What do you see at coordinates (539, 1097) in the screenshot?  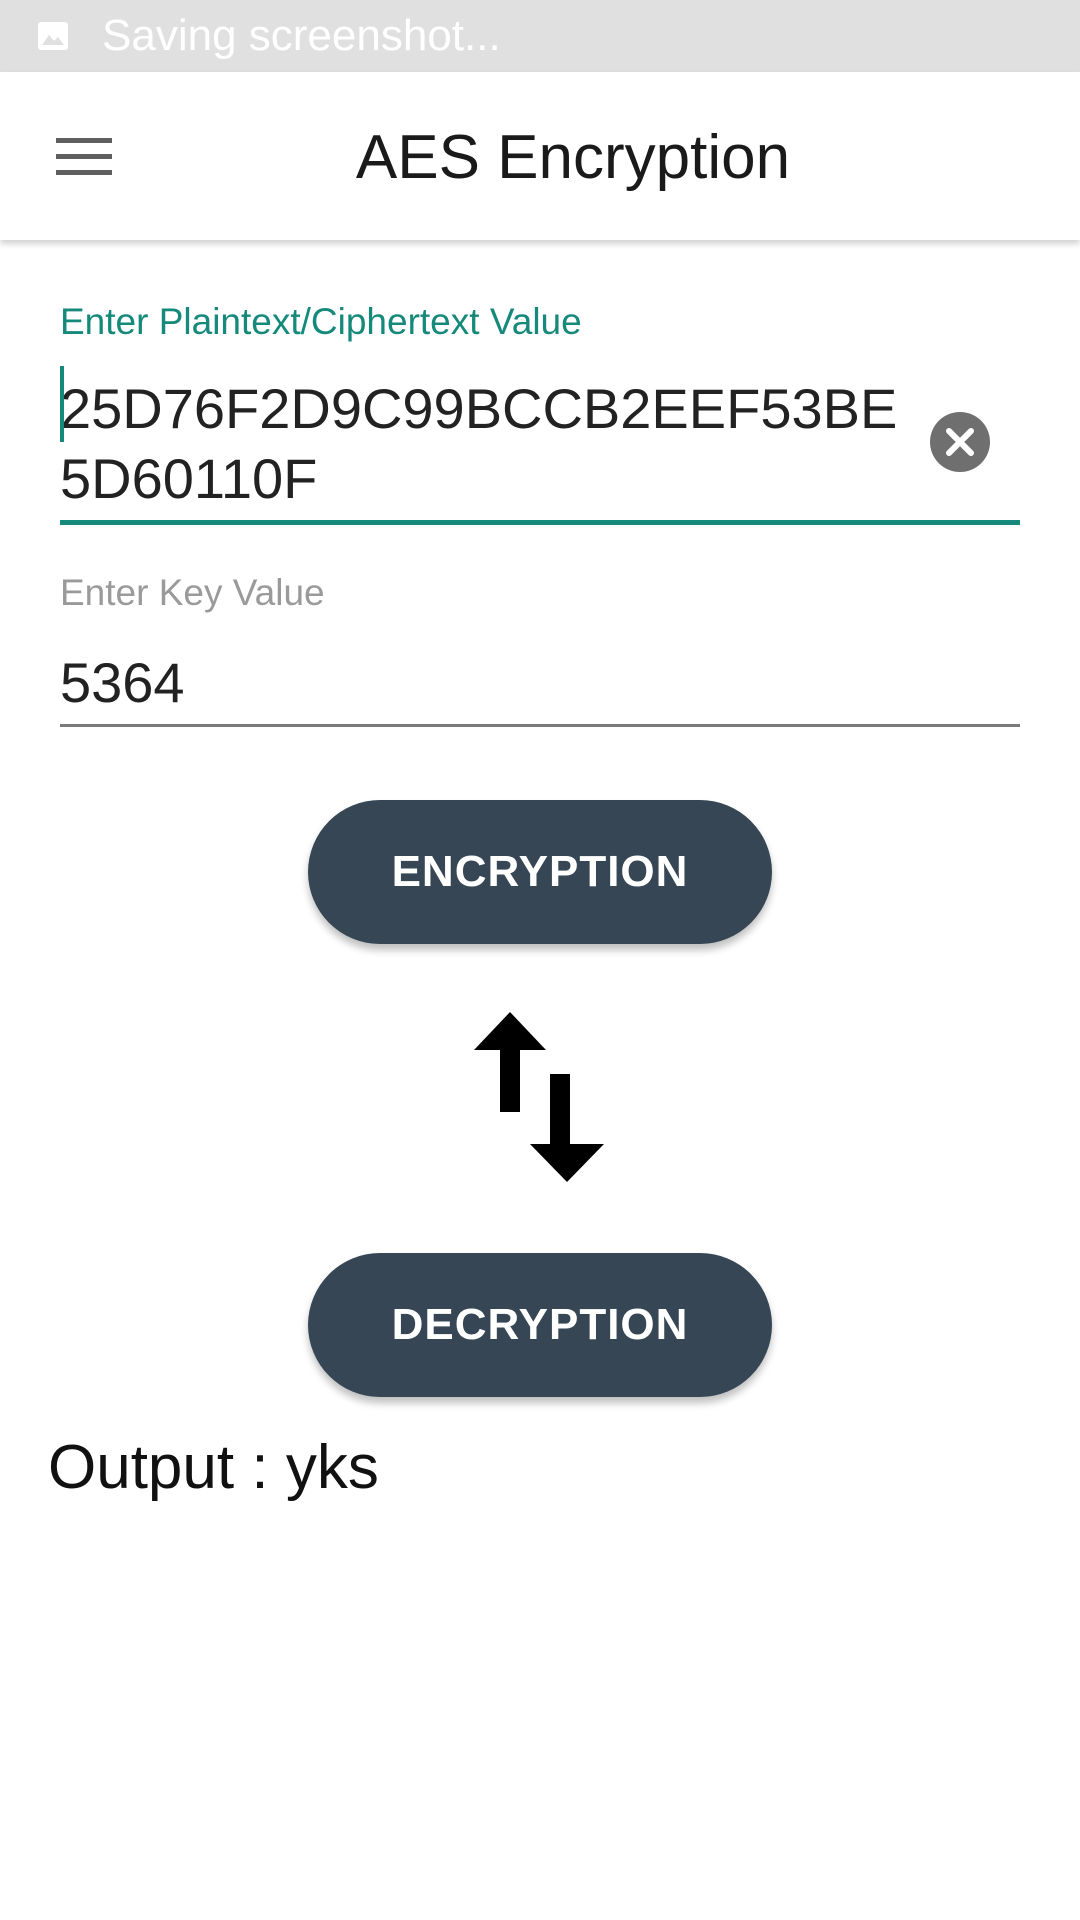 I see `swap-vertical-icon` at bounding box center [539, 1097].